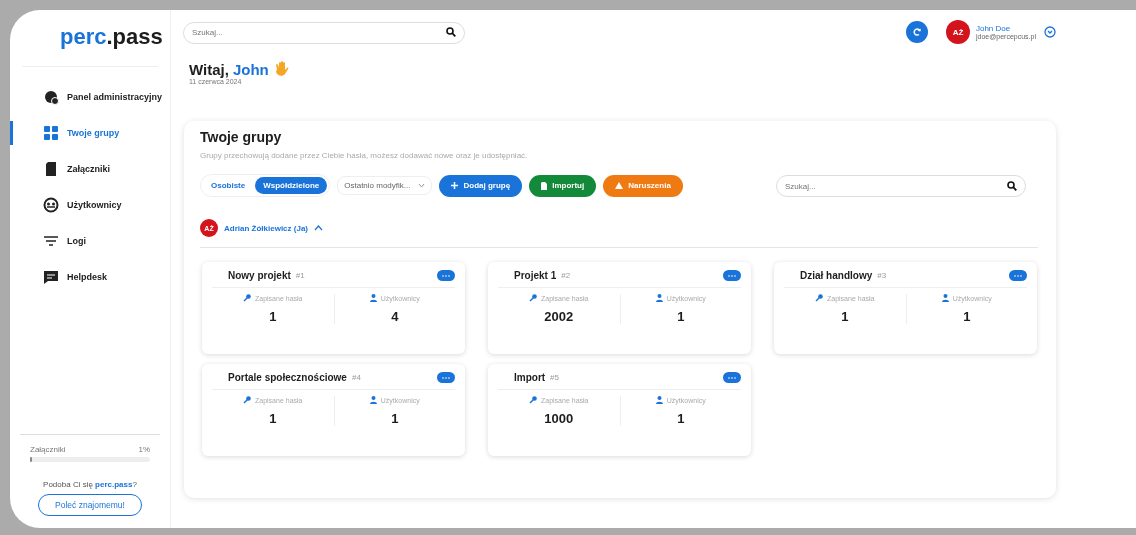 The image size is (1136, 535). I want to click on promo-text: Podoba Ci się perc.pass?, so click(90, 484).